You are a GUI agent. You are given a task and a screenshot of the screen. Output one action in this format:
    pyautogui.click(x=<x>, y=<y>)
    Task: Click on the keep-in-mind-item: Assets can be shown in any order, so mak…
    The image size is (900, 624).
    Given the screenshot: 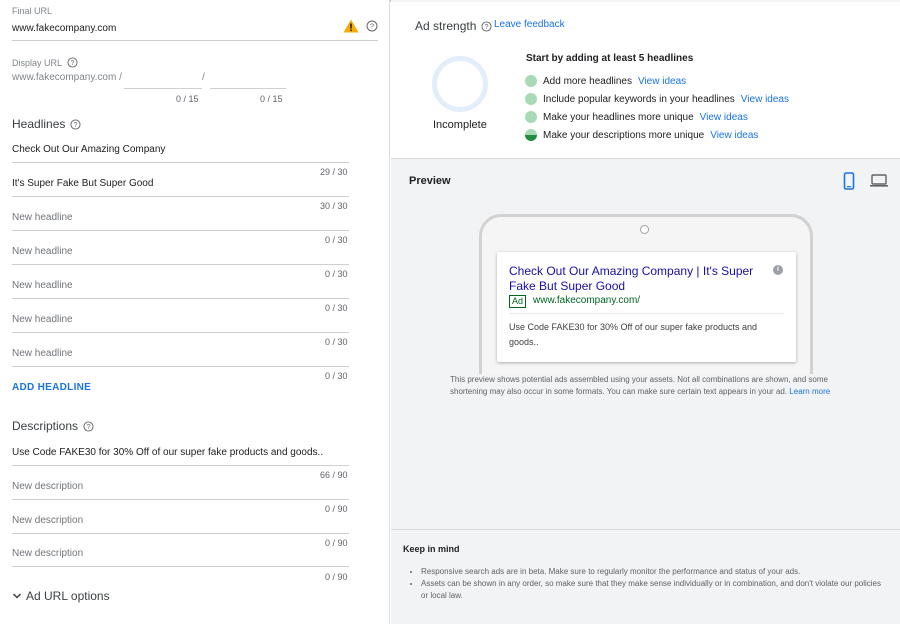 What is the action you would take?
    pyautogui.click(x=651, y=590)
    